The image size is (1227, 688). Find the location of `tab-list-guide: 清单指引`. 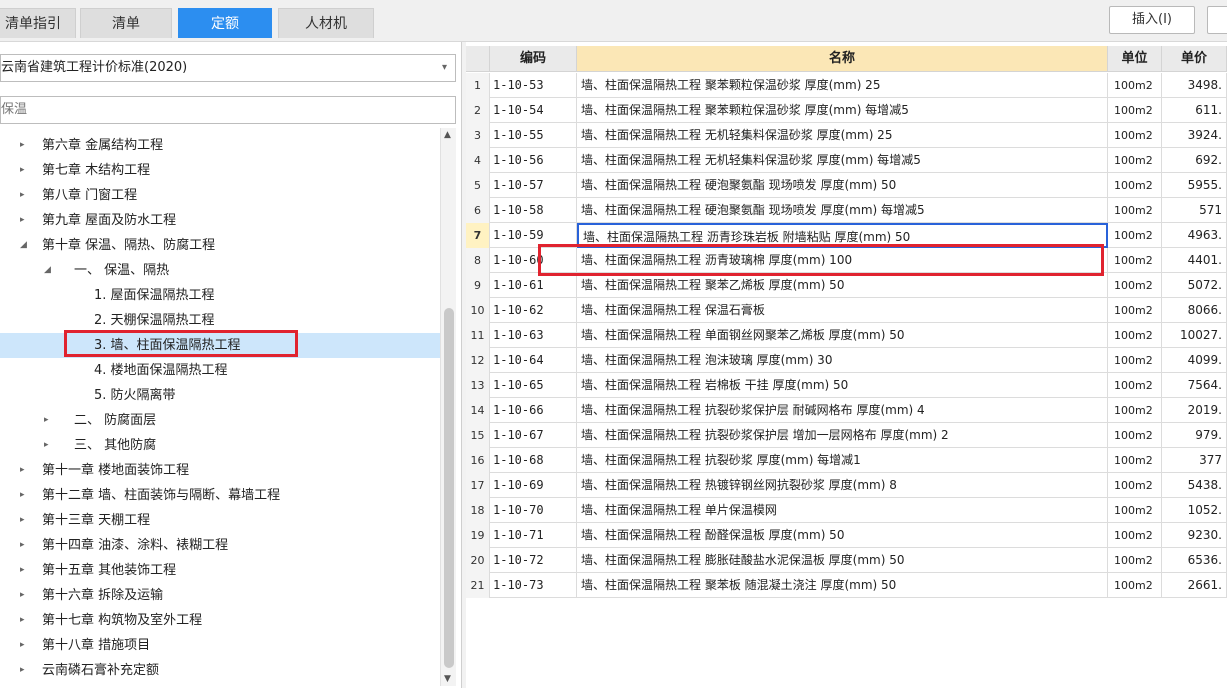

tab-list-guide: 清单指引 is located at coordinates (38, 23).